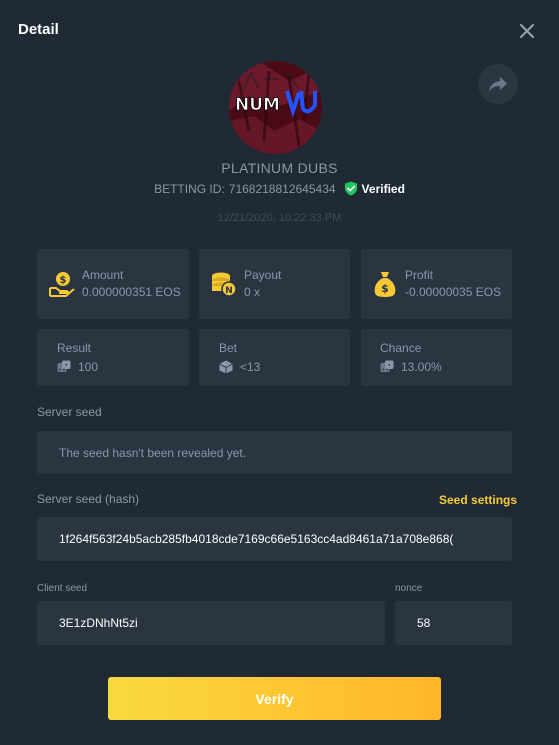 The height and width of the screenshot is (745, 559). I want to click on avatar: NUM, so click(275, 107).